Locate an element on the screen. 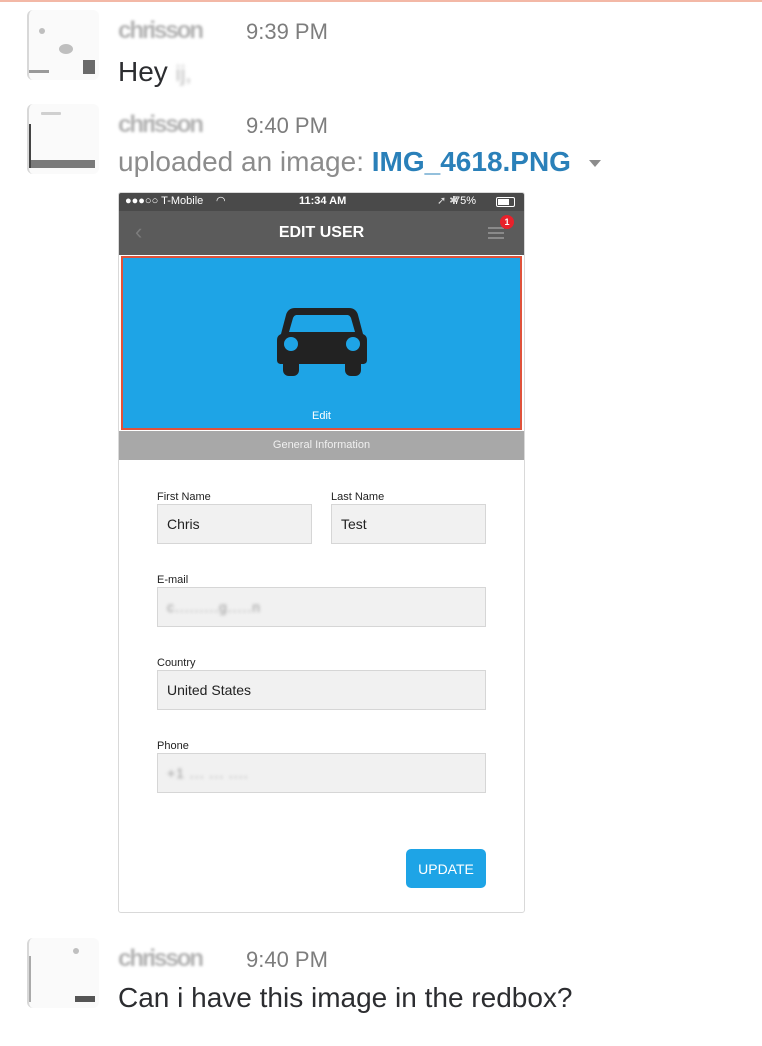 This screenshot has height=1046, width=762. wifi-icon: ◠ is located at coordinates (221, 201).